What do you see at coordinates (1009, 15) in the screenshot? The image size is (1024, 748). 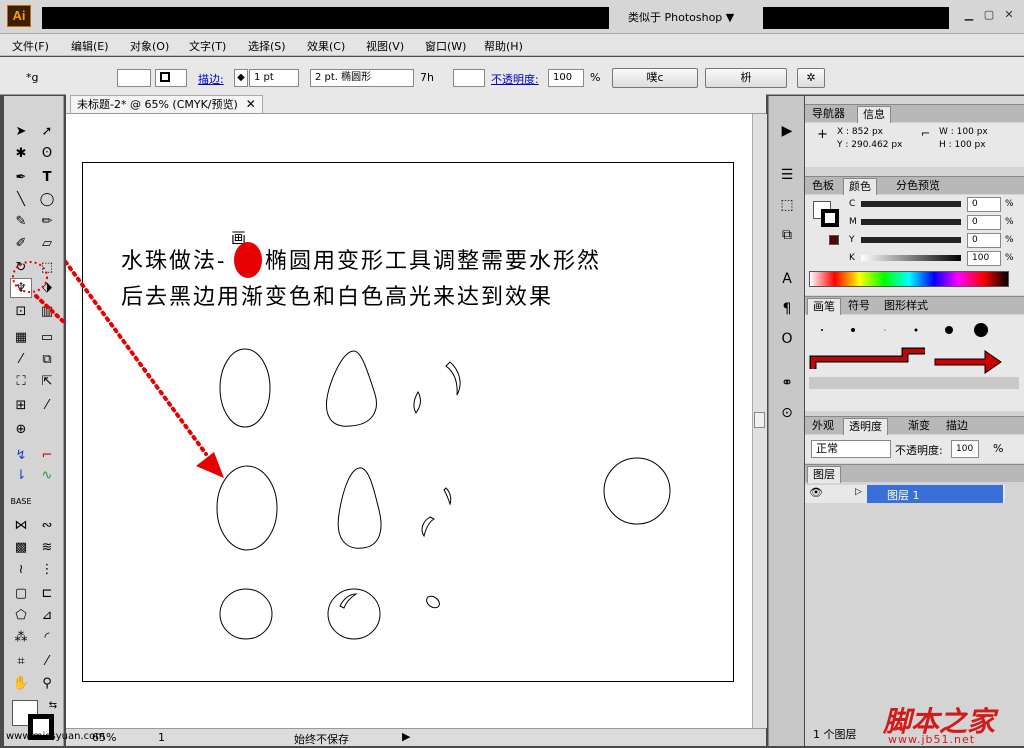 I see `close-button: ✕` at bounding box center [1009, 15].